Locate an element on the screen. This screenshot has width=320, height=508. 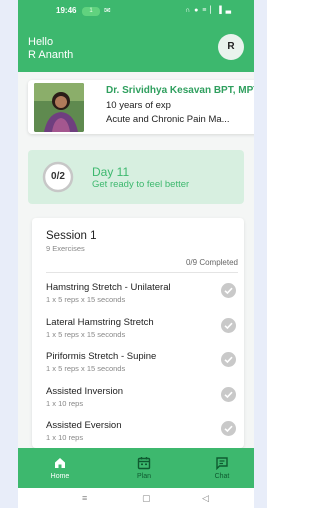
status-bar: 19:46 1 ✉ ∩ ● ≡ ▏▐ ▃ is located at coordinates (136, 12).